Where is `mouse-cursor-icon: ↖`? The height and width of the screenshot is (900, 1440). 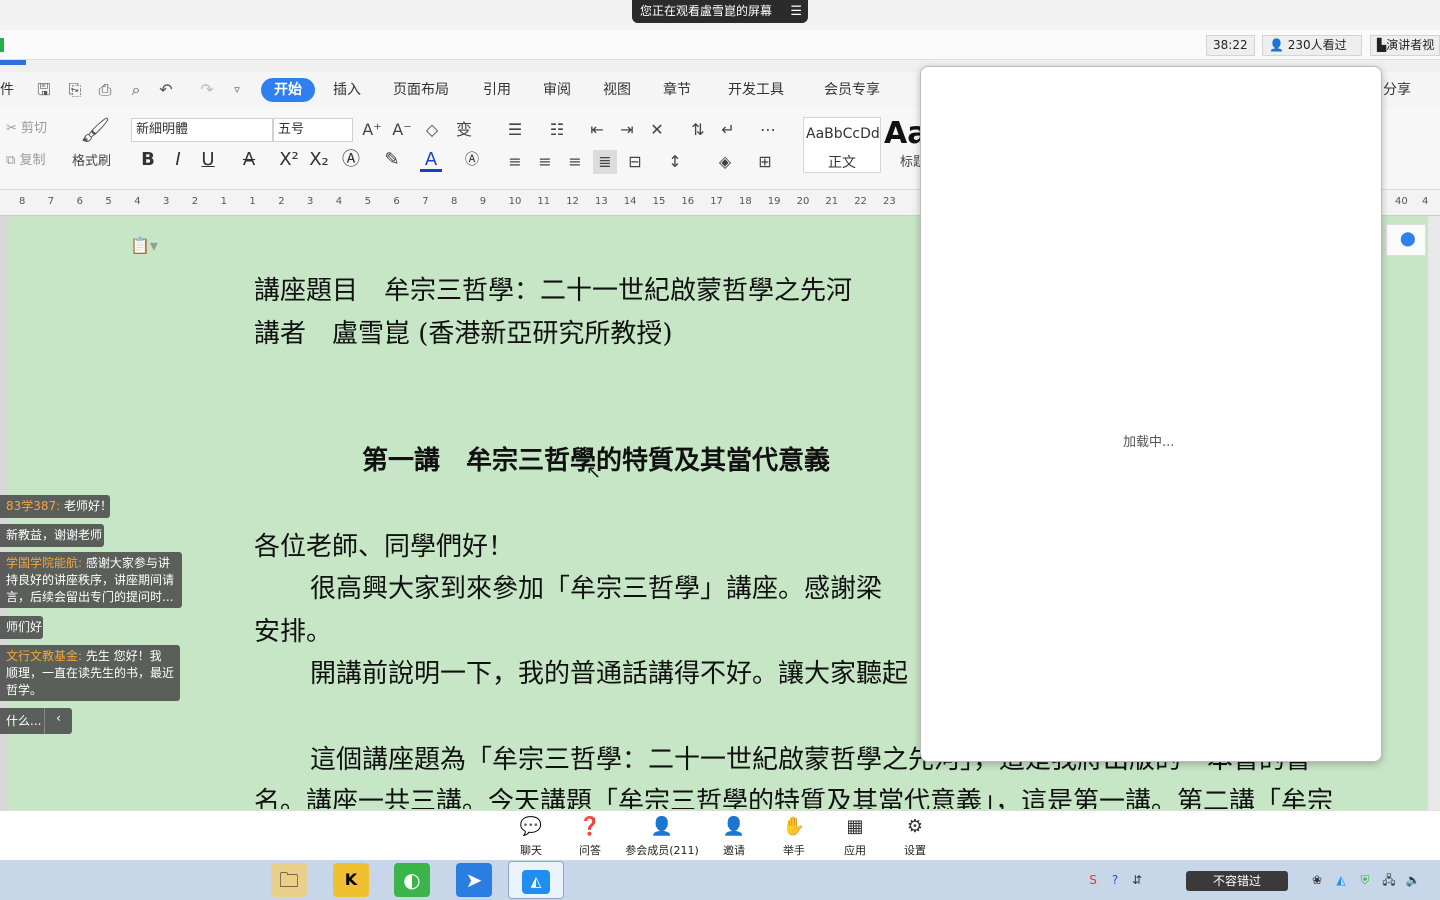 mouse-cursor-icon: ↖ is located at coordinates (594, 472).